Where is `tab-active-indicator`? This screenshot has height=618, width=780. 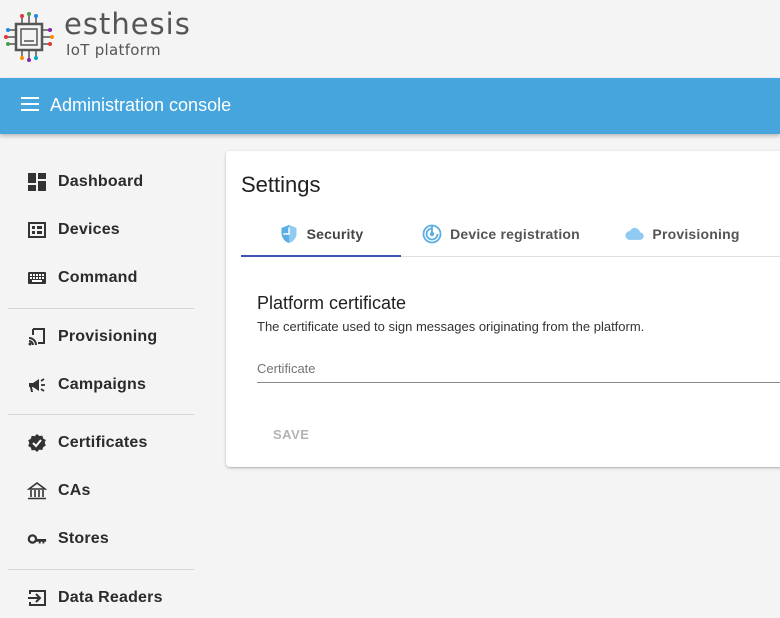 tab-active-indicator is located at coordinates (321, 256).